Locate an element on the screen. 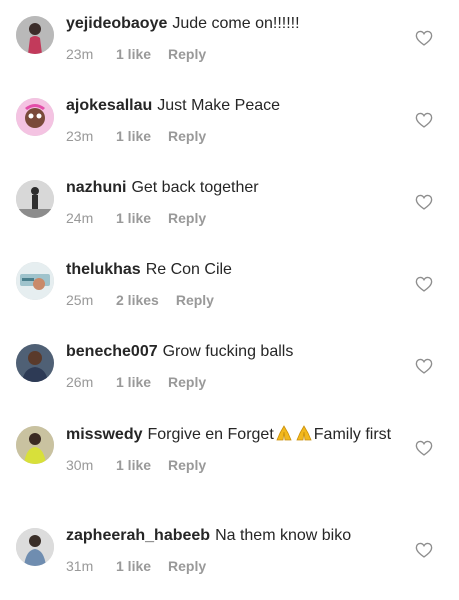 This screenshot has width=459, height=600. comment-text: beneche007 Grow fucking balls is located at coordinates (231, 352).